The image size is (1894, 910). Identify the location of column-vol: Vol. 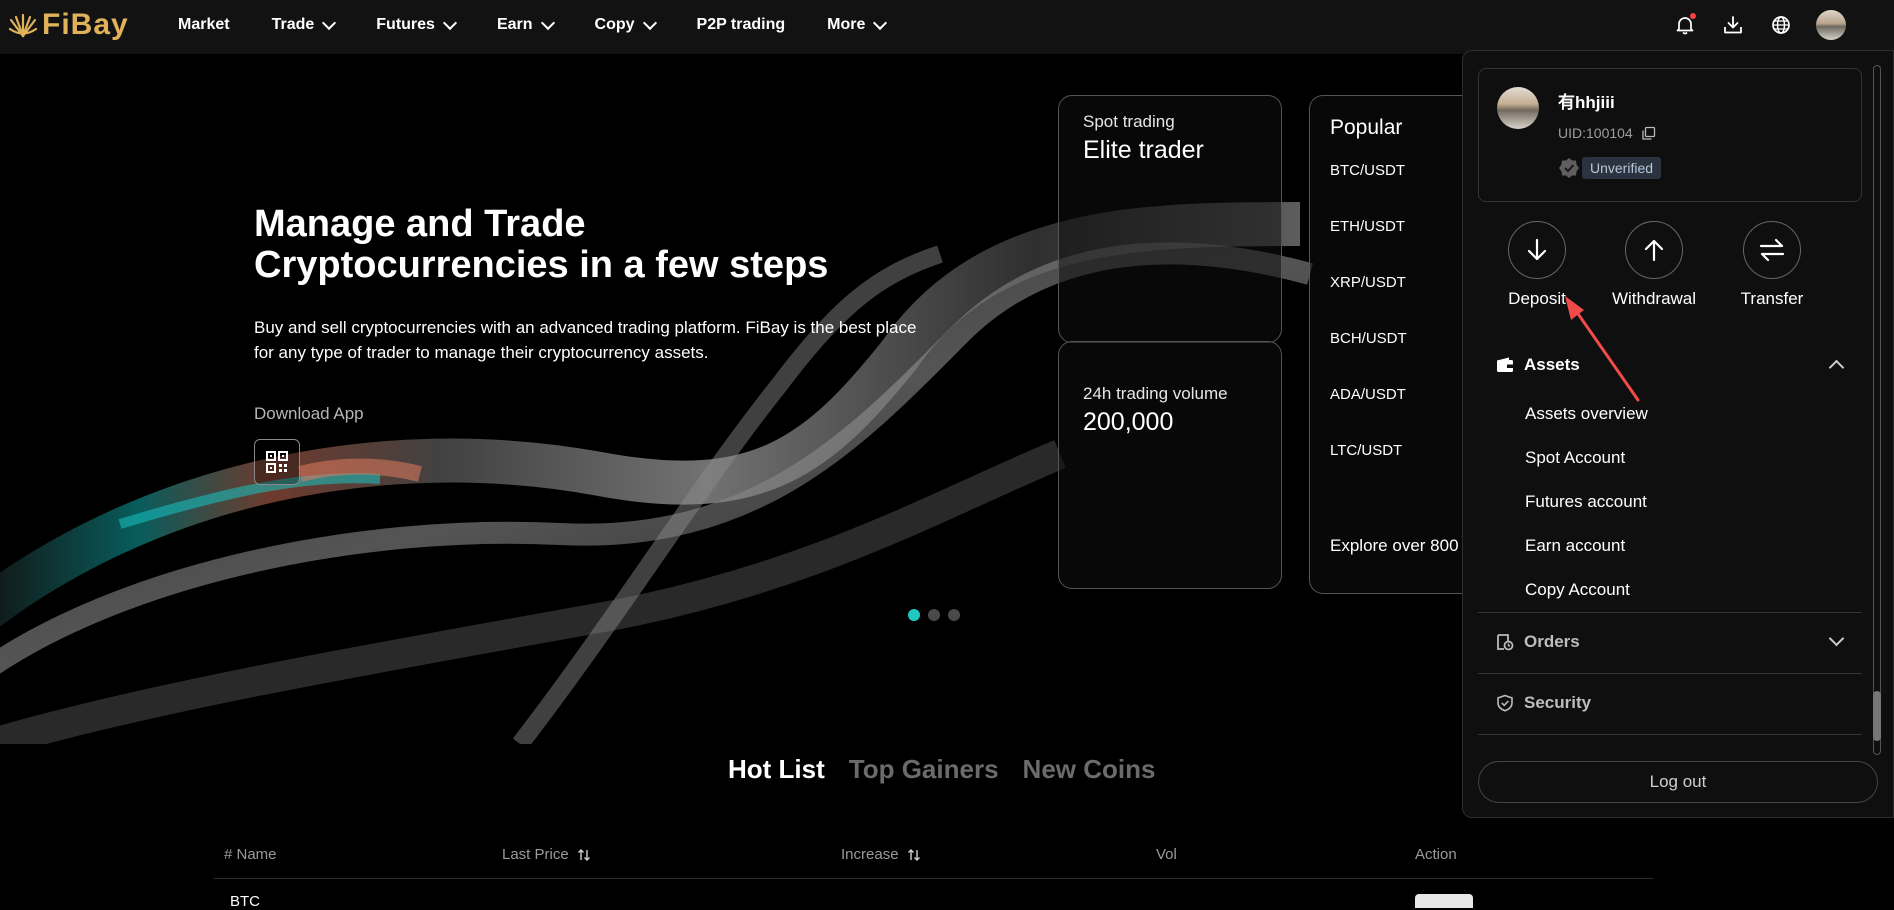
(1166, 854).